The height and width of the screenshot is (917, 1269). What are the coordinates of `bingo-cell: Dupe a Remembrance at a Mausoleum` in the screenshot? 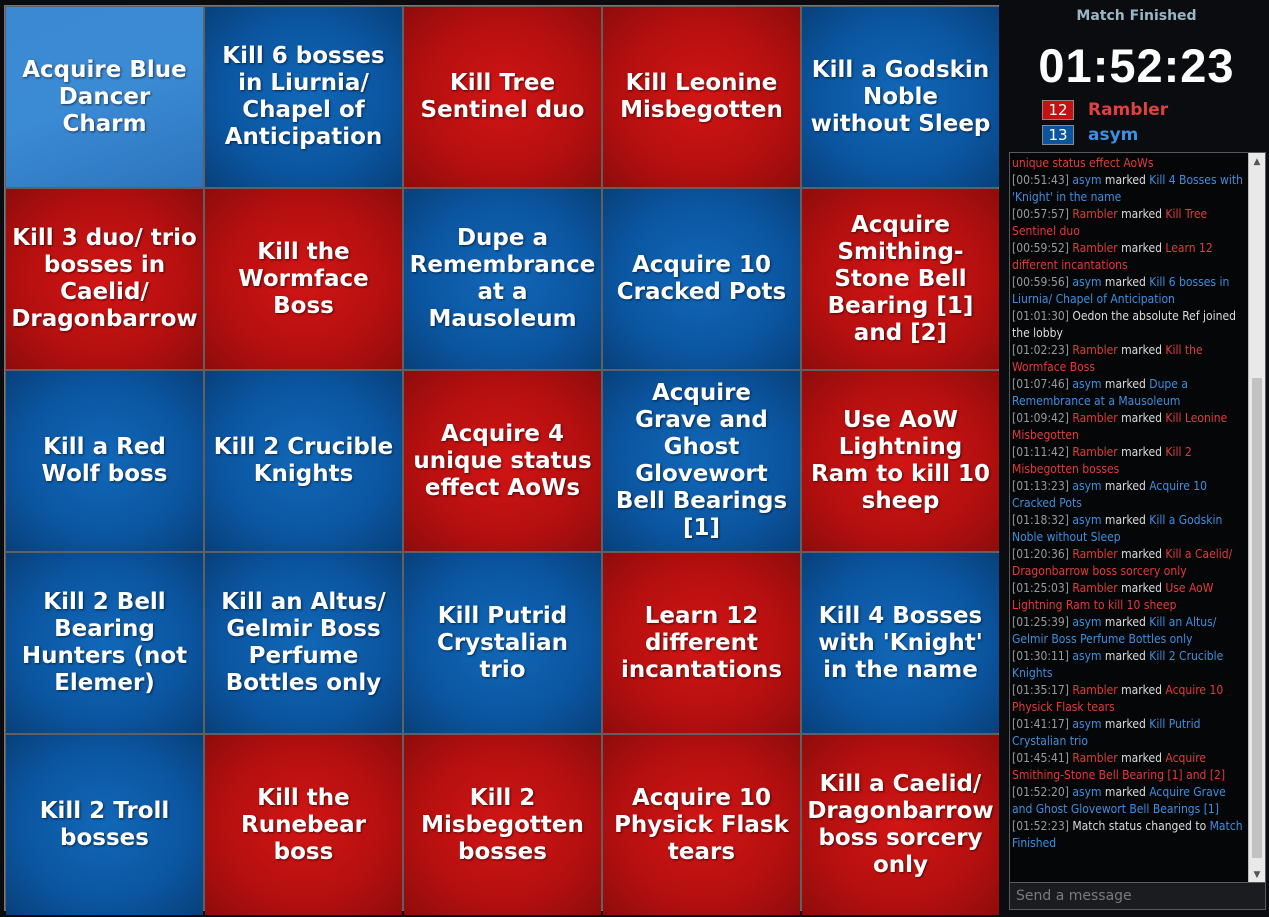 It's located at (502, 279).